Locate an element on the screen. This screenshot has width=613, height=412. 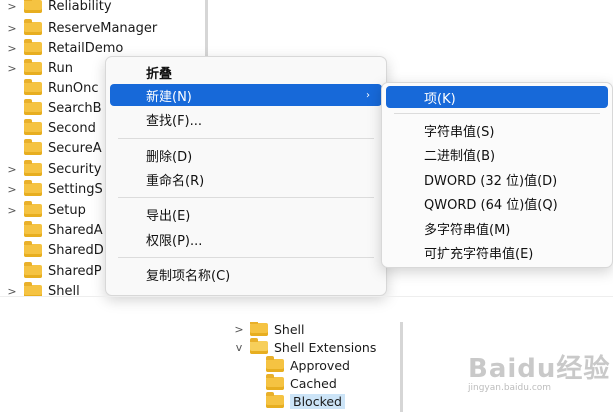
submenu-item-string-value: 字符串值(S) is located at coordinates (497, 130).